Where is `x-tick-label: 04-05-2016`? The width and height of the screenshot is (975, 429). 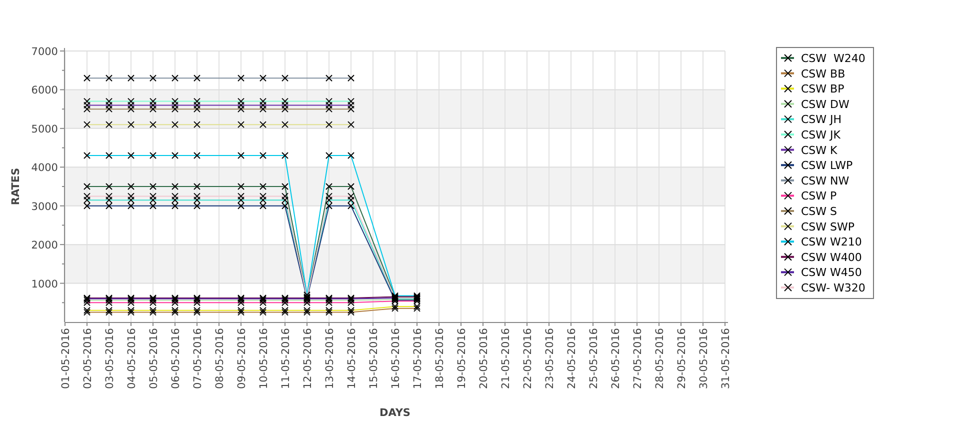 x-tick-label: 04-05-2016 is located at coordinates (132, 359).